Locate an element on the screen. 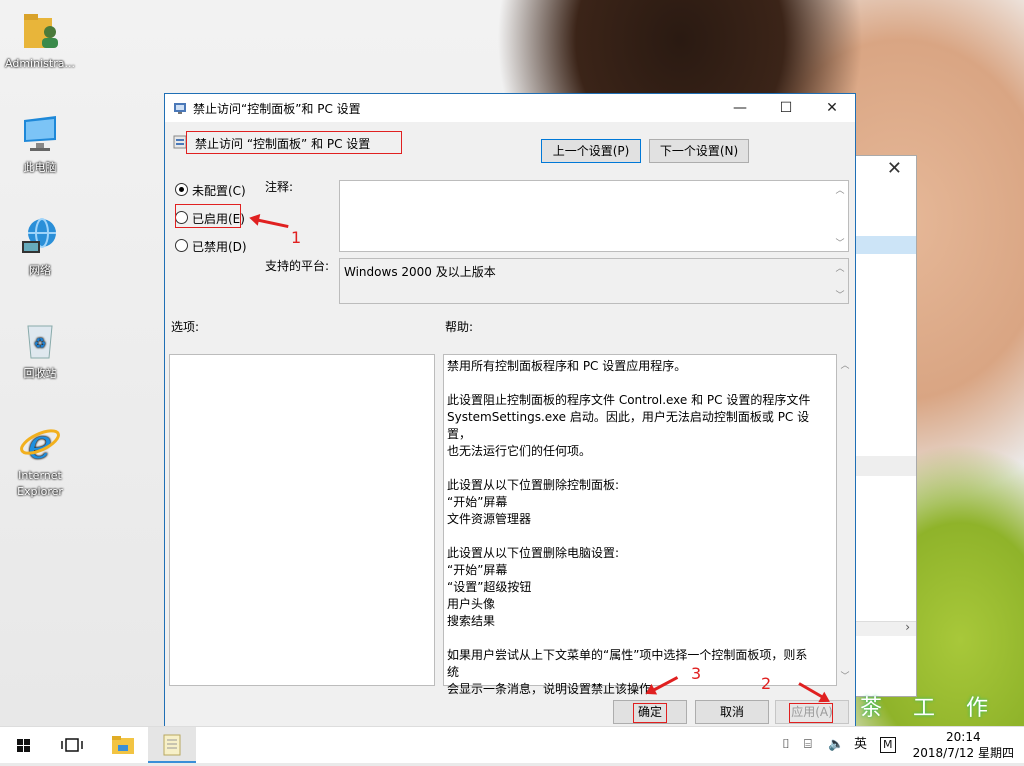 Image resolution: width=1024 pixels, height=766 pixels. options-pane is located at coordinates (302, 520).